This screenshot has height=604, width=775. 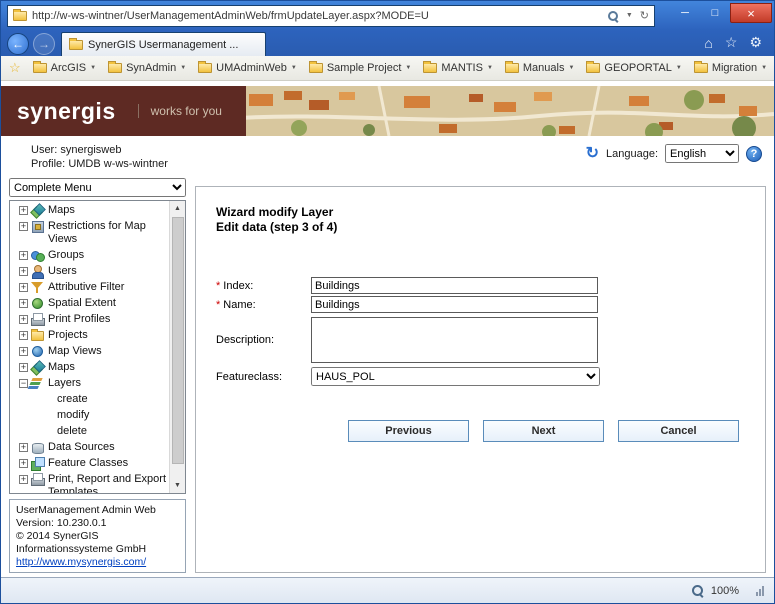 I want to click on tree-item-delete: delete, so click(x=93, y=431).